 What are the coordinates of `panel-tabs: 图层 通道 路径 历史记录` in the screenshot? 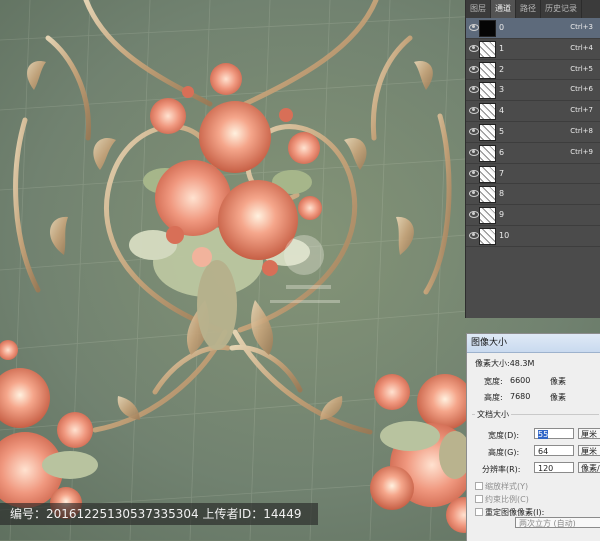 It's located at (533, 9).